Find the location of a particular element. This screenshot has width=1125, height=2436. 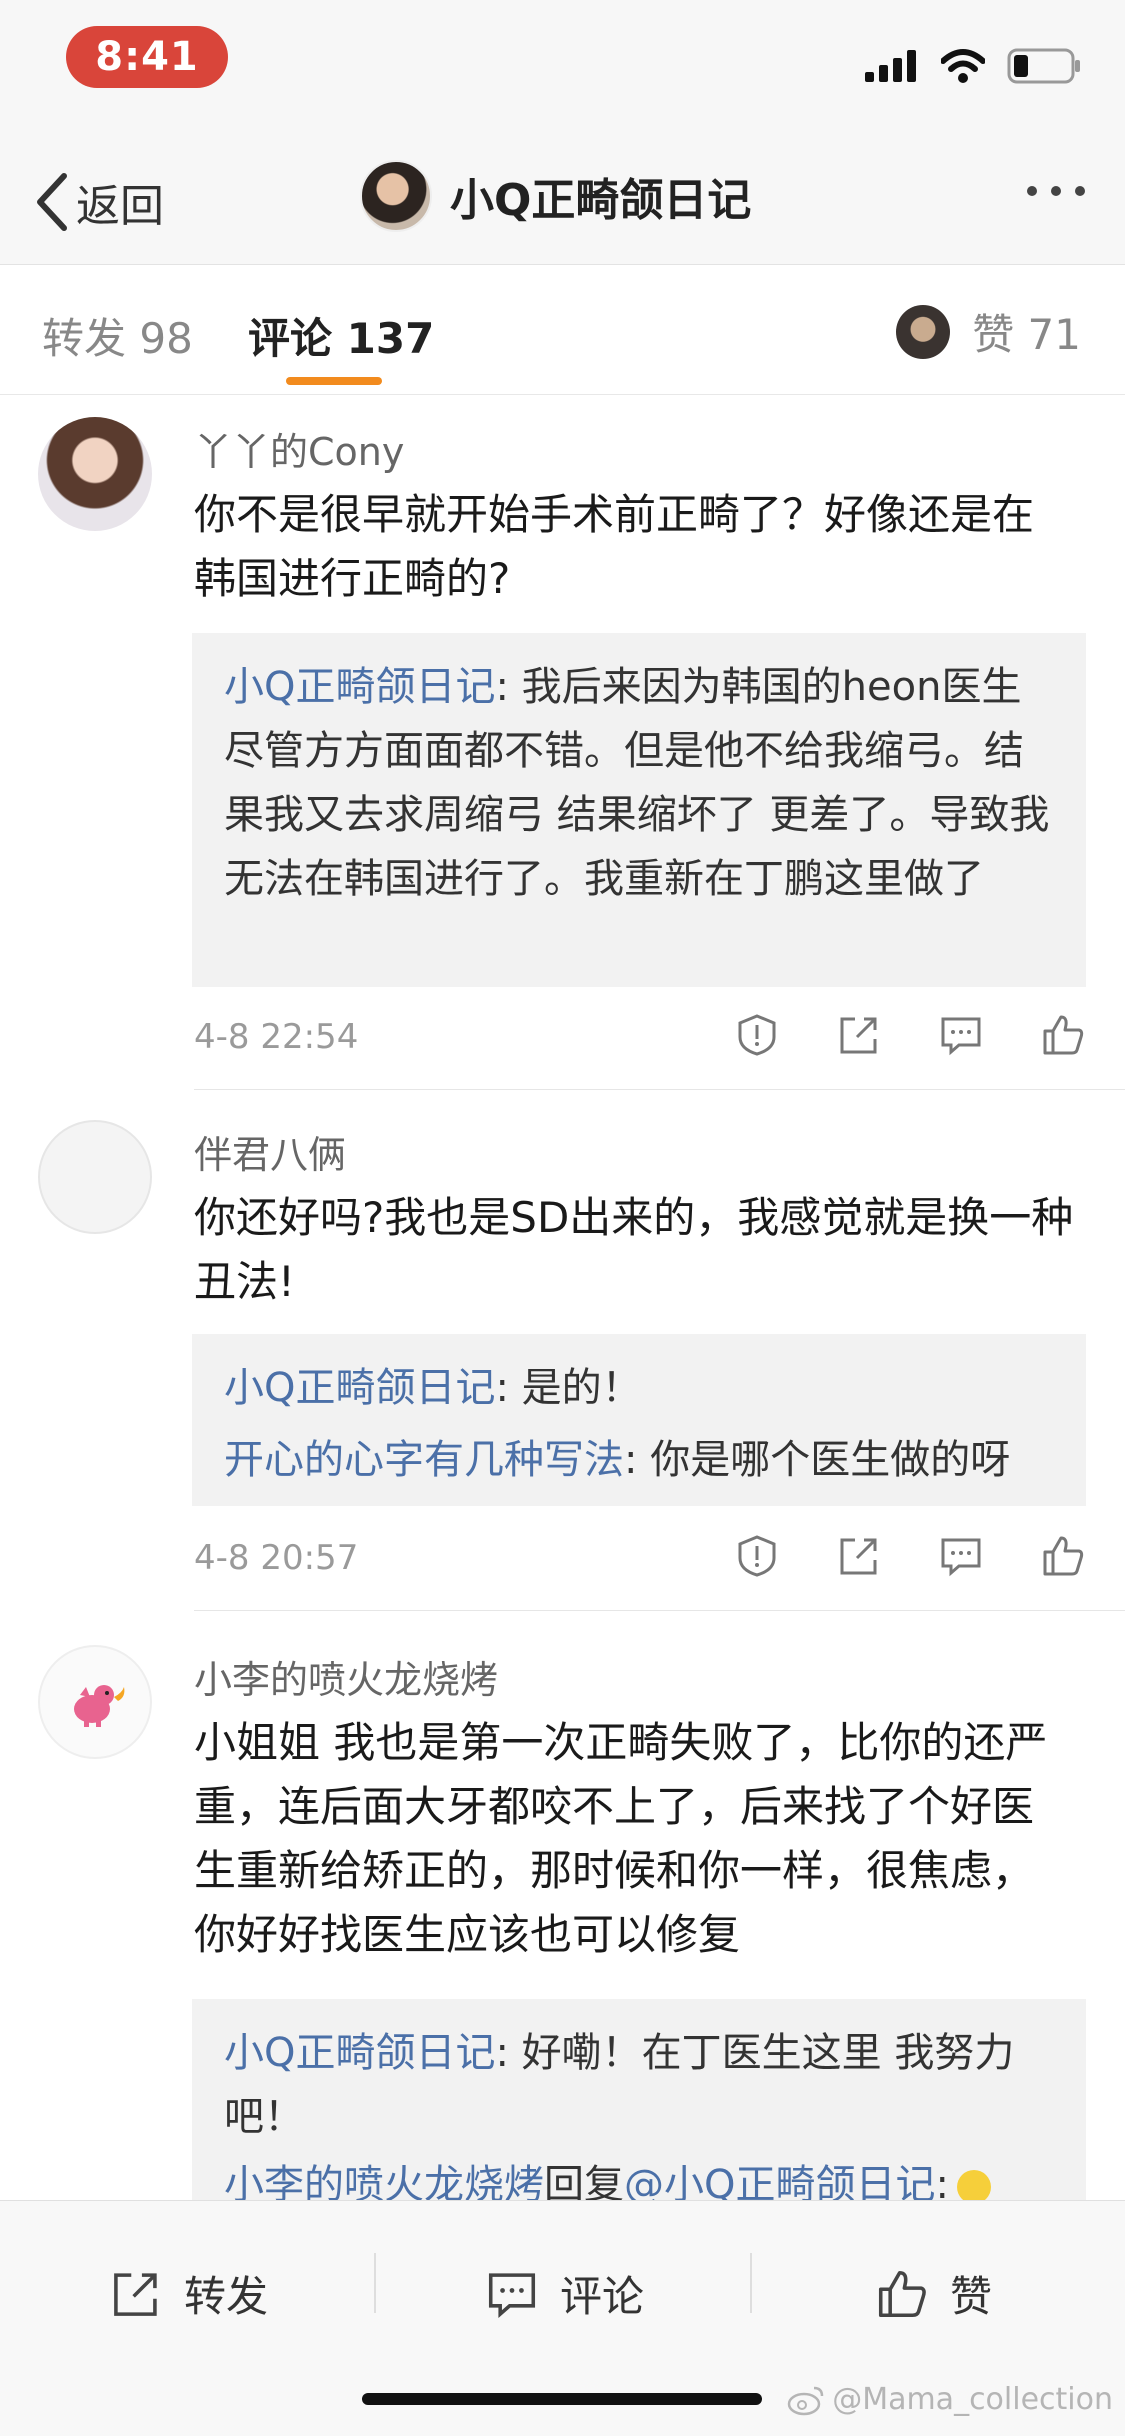

tab-bar: 转发 98 评论 137 赞 71 is located at coordinates (562, 330).